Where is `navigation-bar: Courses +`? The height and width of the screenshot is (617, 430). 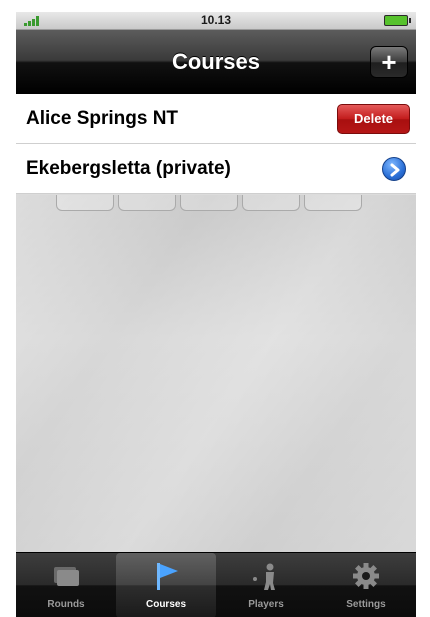 navigation-bar: Courses + is located at coordinates (216, 62).